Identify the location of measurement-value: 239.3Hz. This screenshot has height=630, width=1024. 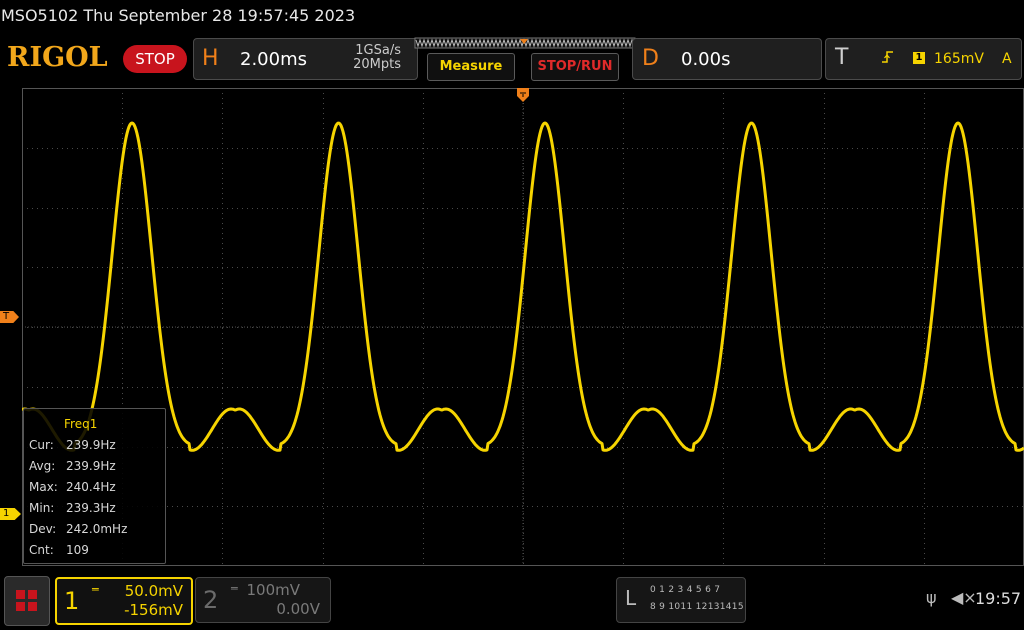
(91, 508).